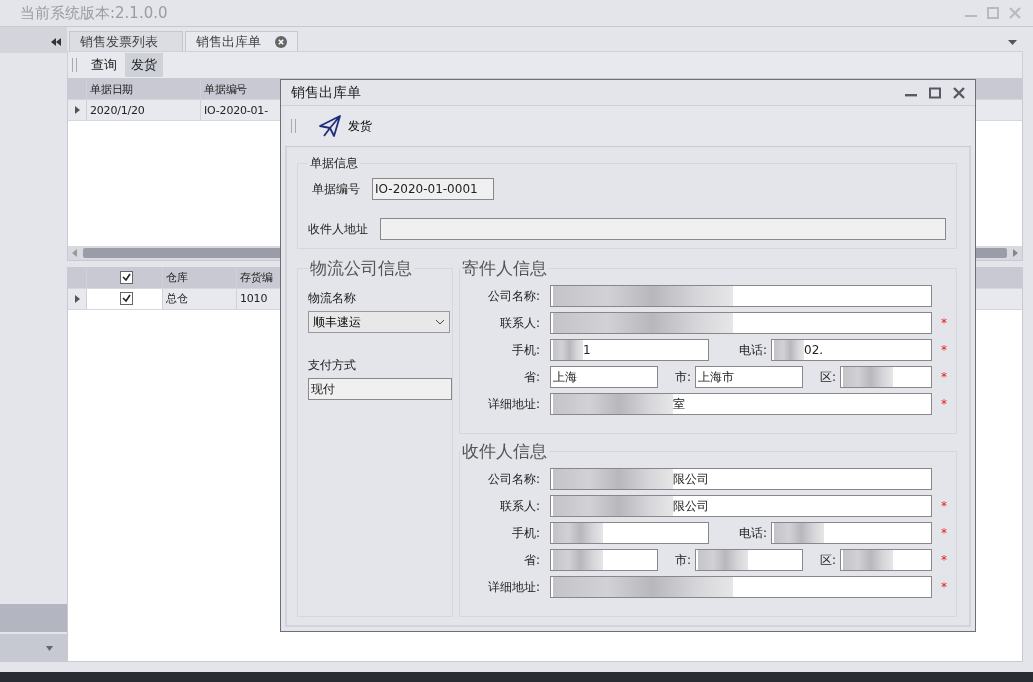 The height and width of the screenshot is (682, 1033). Describe the element at coordinates (330, 126) in the screenshot. I see `paper-plane-icon` at that location.